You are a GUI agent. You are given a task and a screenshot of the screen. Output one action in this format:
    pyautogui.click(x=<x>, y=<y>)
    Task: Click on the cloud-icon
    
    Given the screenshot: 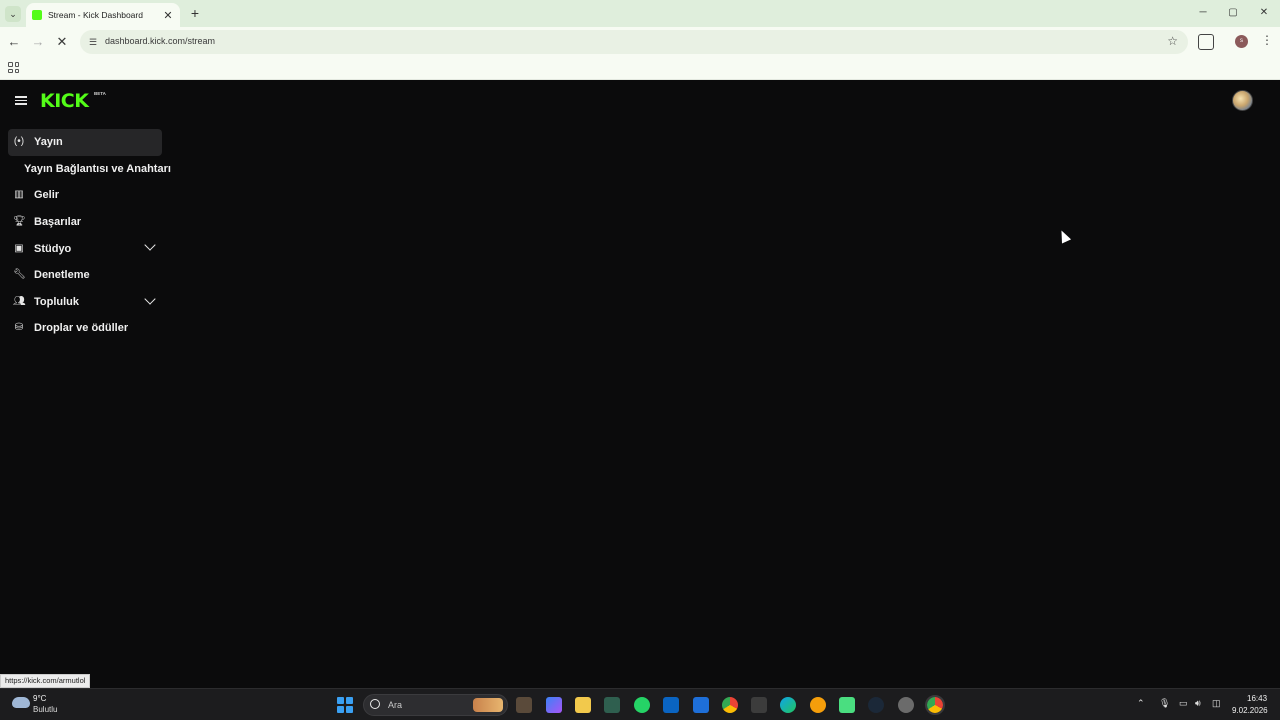 What is the action you would take?
    pyautogui.click(x=21, y=702)
    